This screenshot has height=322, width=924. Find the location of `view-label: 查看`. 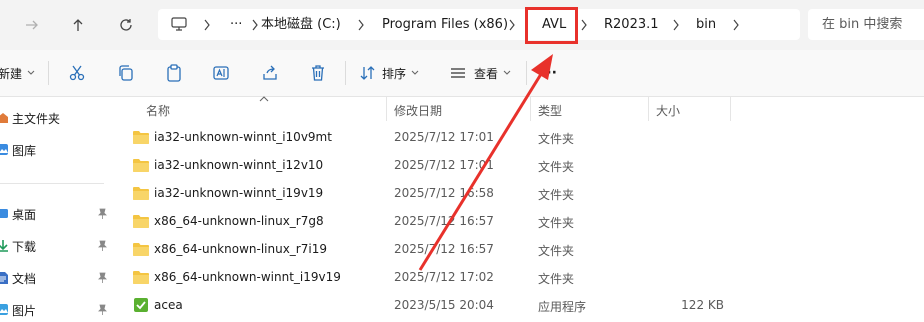

view-label: 查看 is located at coordinates (486, 73).